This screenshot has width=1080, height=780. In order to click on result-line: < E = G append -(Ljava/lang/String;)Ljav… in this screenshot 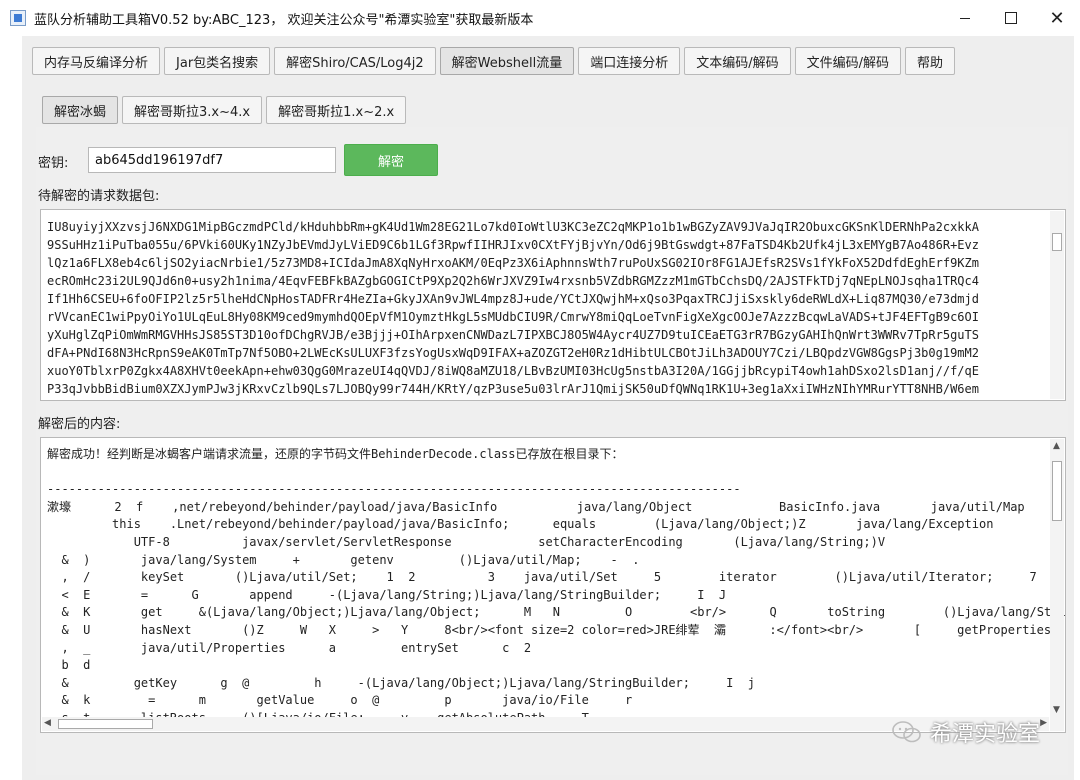, I will do `click(387, 594)`.